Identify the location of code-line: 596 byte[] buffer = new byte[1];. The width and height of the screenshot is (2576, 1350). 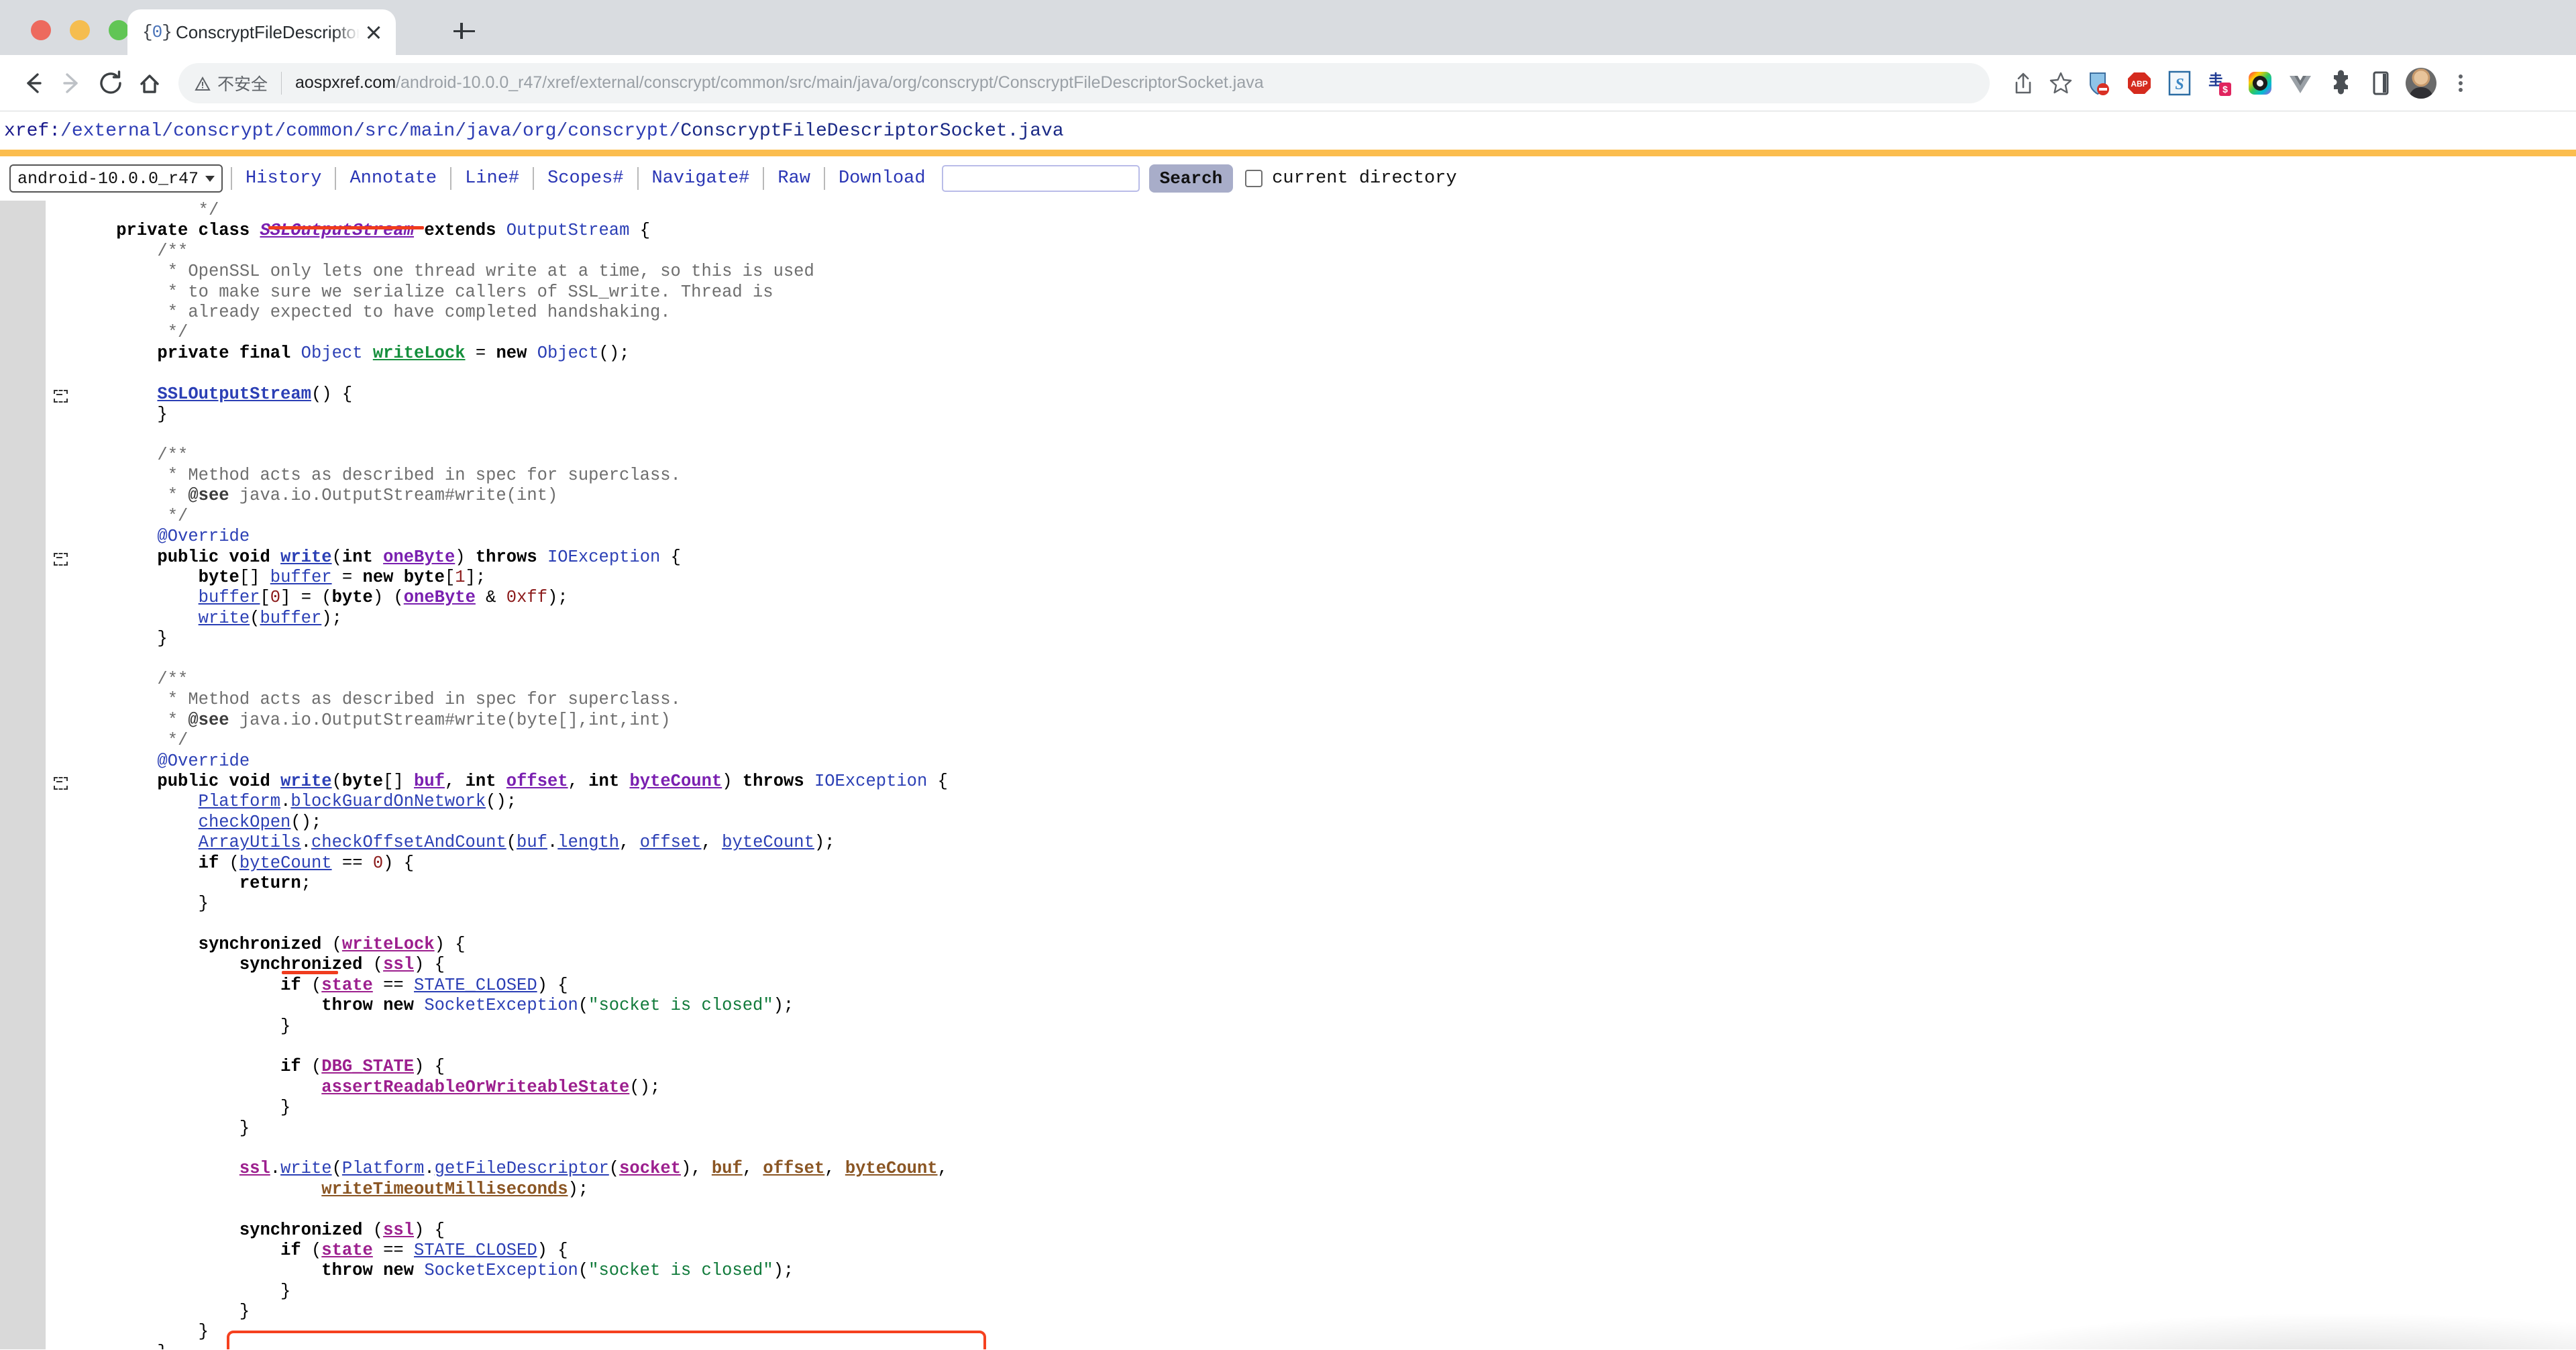
(1288, 578).